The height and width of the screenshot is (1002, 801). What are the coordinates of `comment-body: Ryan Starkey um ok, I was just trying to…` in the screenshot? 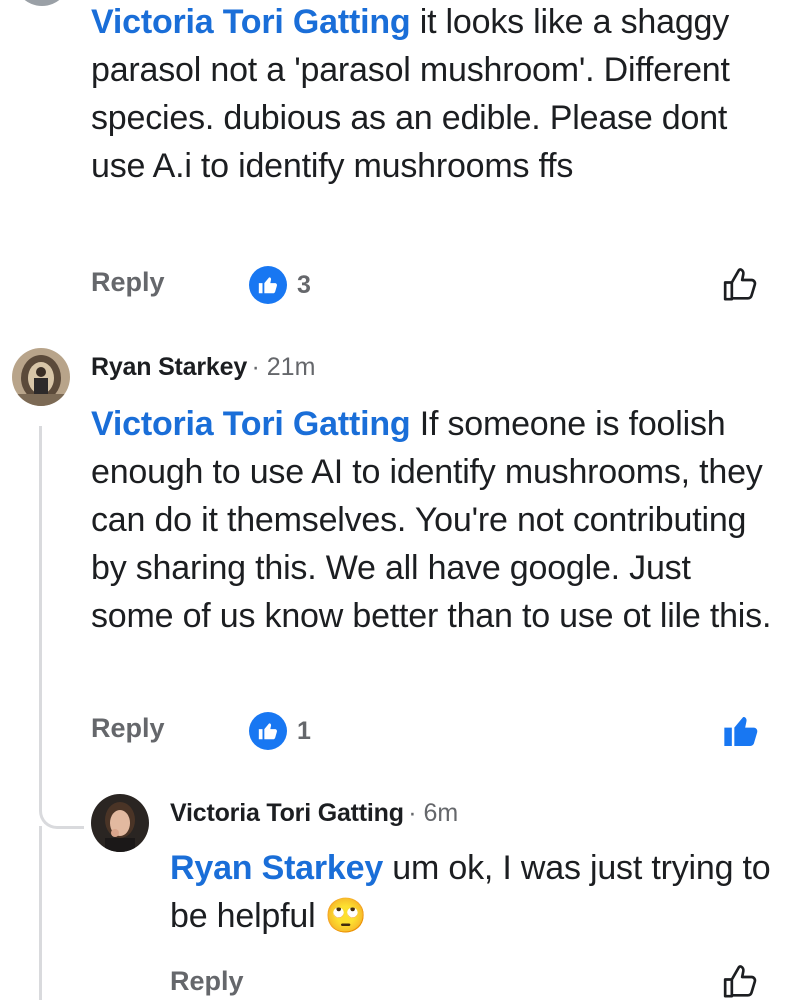 It's located at (475, 892).